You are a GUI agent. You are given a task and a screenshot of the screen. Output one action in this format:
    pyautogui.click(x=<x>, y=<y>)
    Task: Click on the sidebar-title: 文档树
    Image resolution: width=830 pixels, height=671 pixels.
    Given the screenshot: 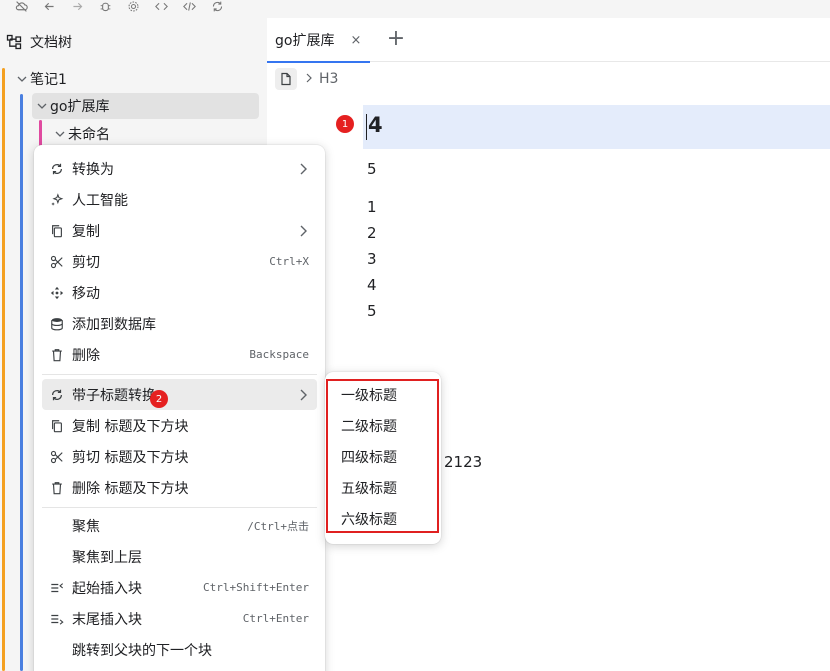 What is the action you would take?
    pyautogui.click(x=51, y=43)
    